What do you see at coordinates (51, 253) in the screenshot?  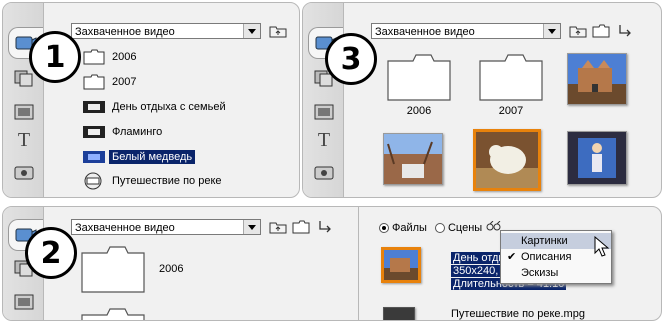 I see `step-badge: 2` at bounding box center [51, 253].